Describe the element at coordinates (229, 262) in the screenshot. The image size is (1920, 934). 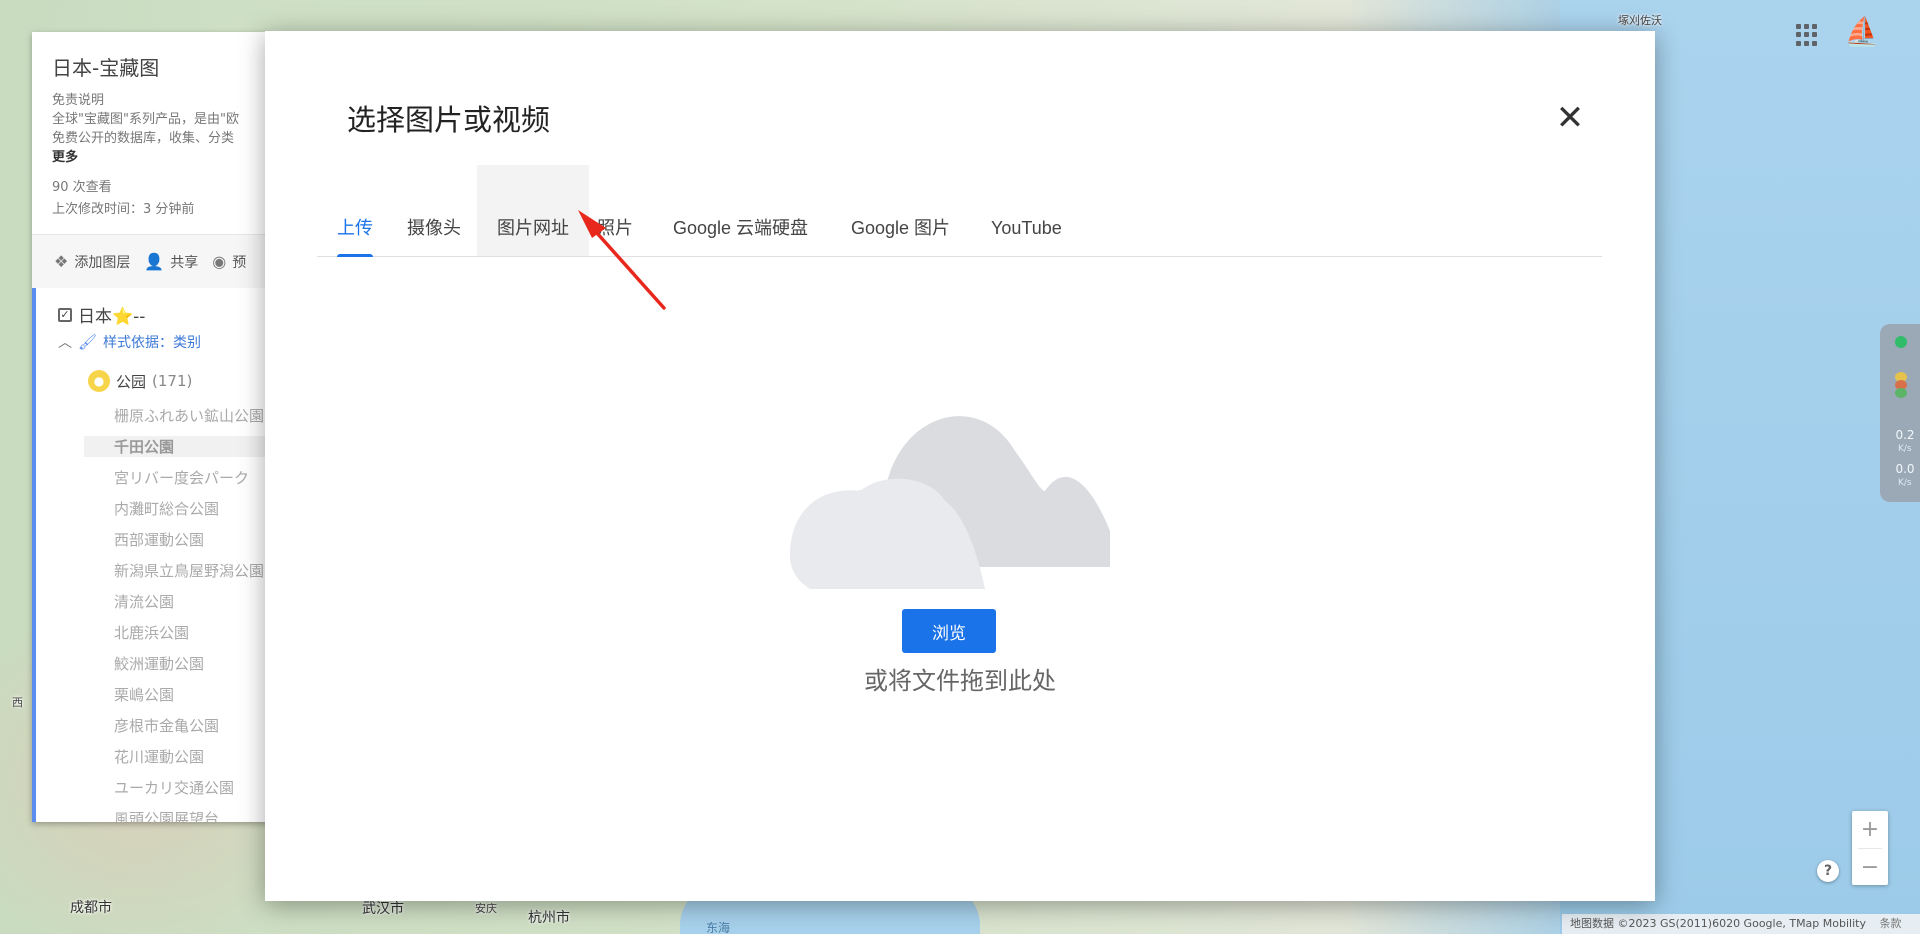
I see `preview-button: ◉ 预` at that location.